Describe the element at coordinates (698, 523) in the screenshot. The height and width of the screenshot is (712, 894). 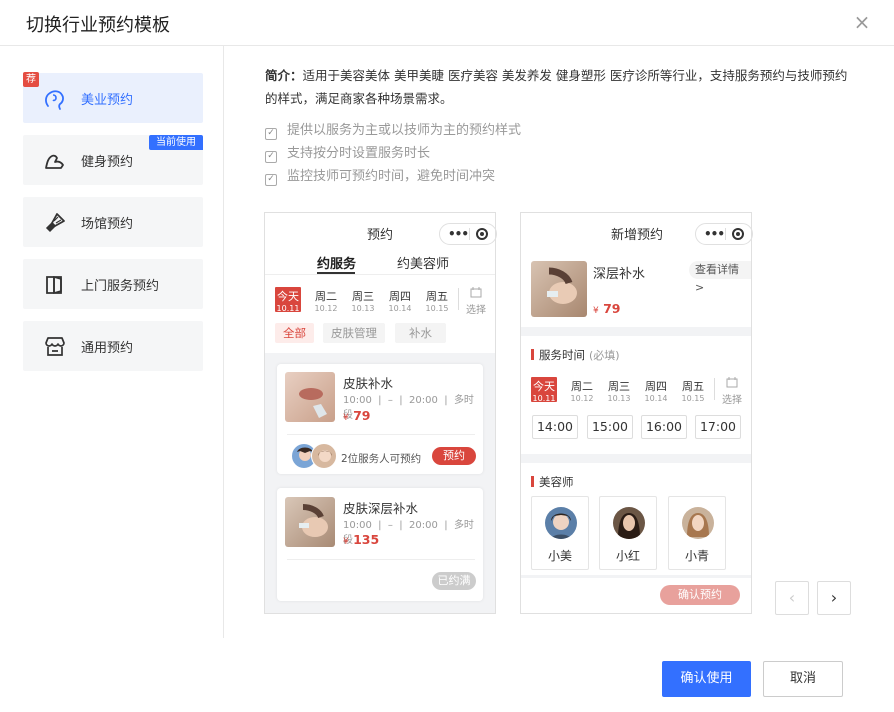
I see `avatar` at that location.